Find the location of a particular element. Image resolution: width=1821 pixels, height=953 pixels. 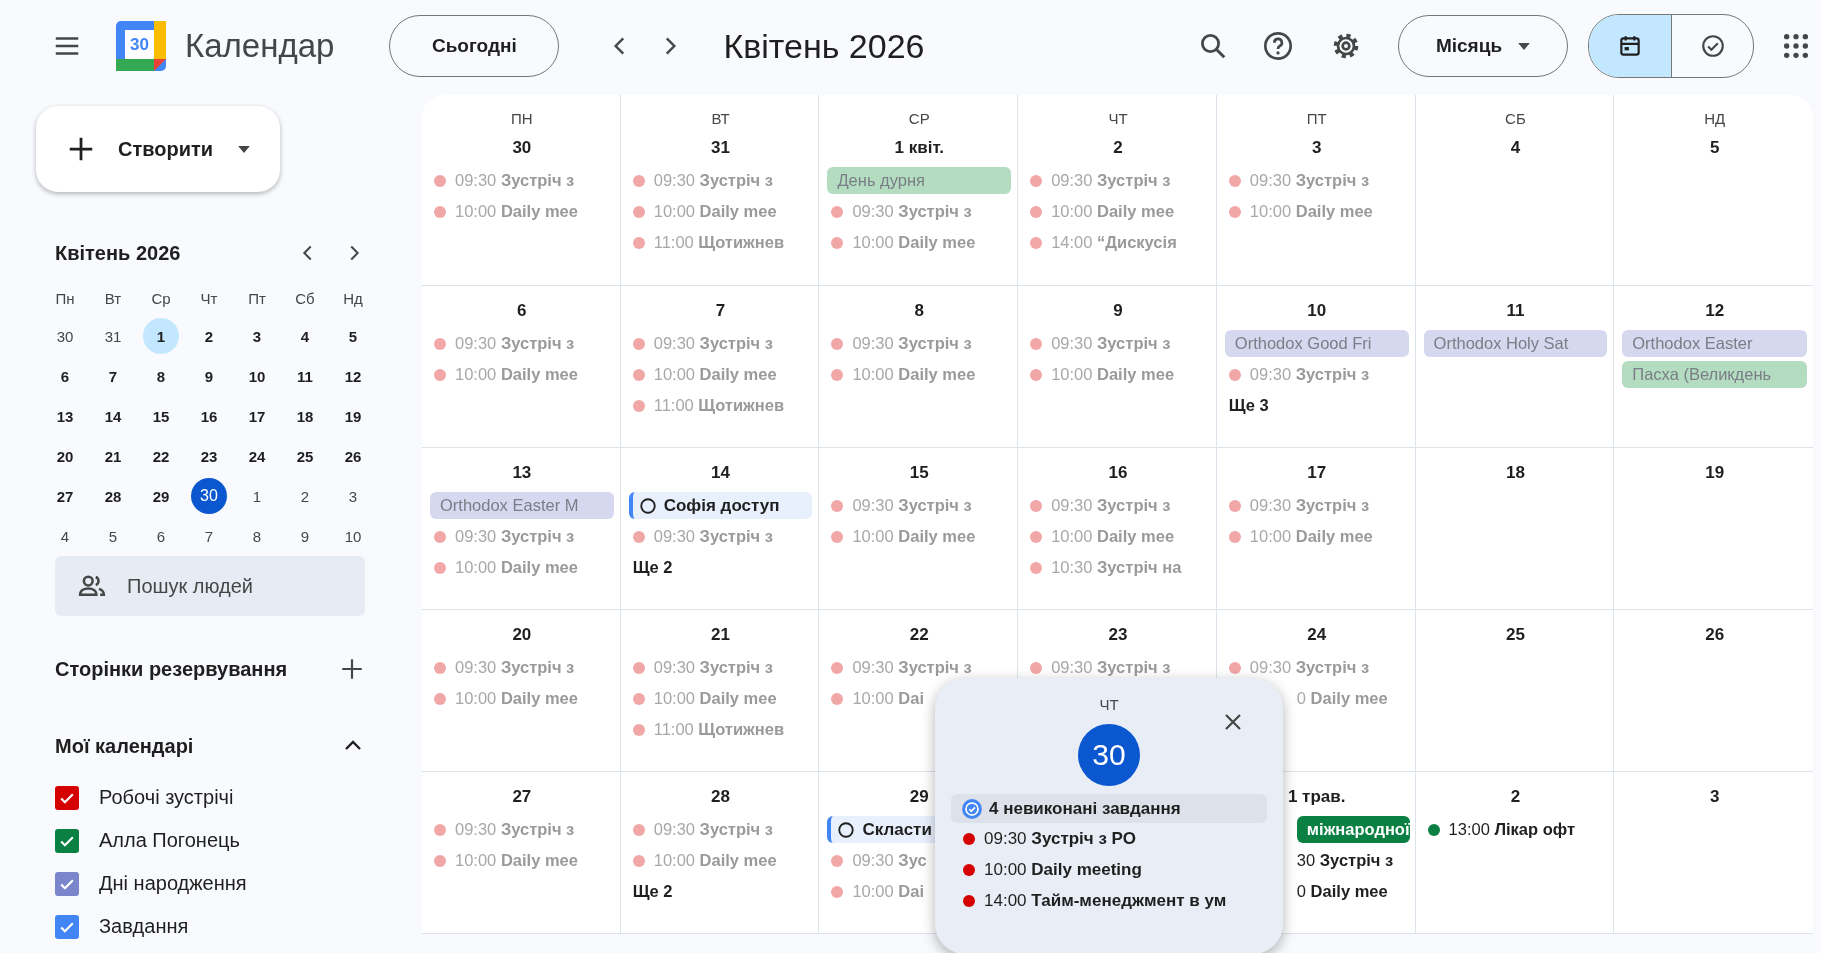

day-number: 4 is located at coordinates (1515, 148).